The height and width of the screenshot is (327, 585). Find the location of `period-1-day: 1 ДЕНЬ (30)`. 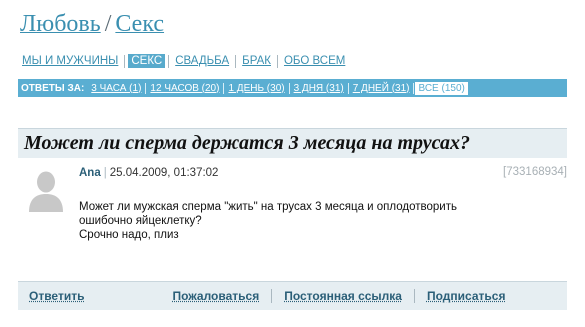

period-1-day: 1 ДЕНЬ (30) is located at coordinates (256, 88).